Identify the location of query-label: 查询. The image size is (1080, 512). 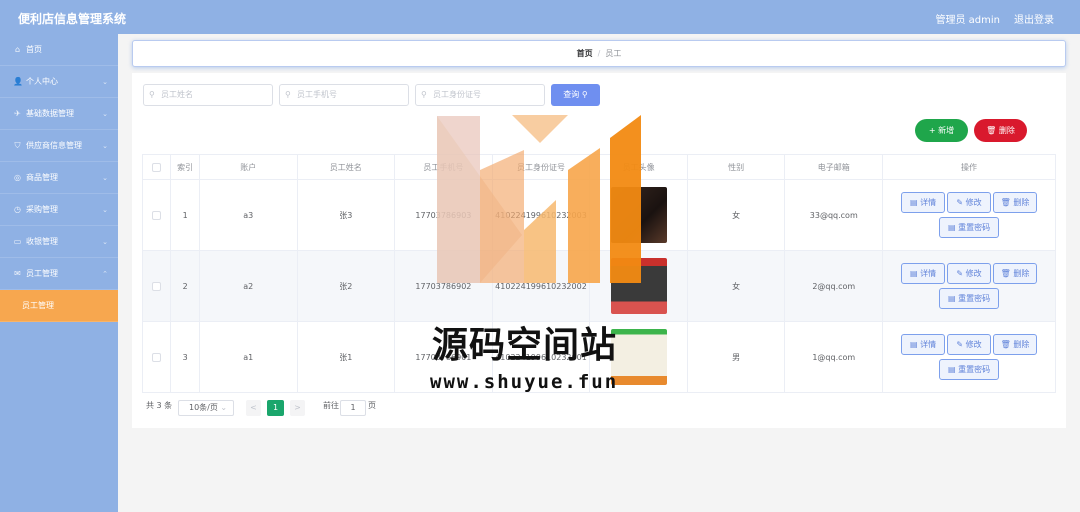
(571, 94).